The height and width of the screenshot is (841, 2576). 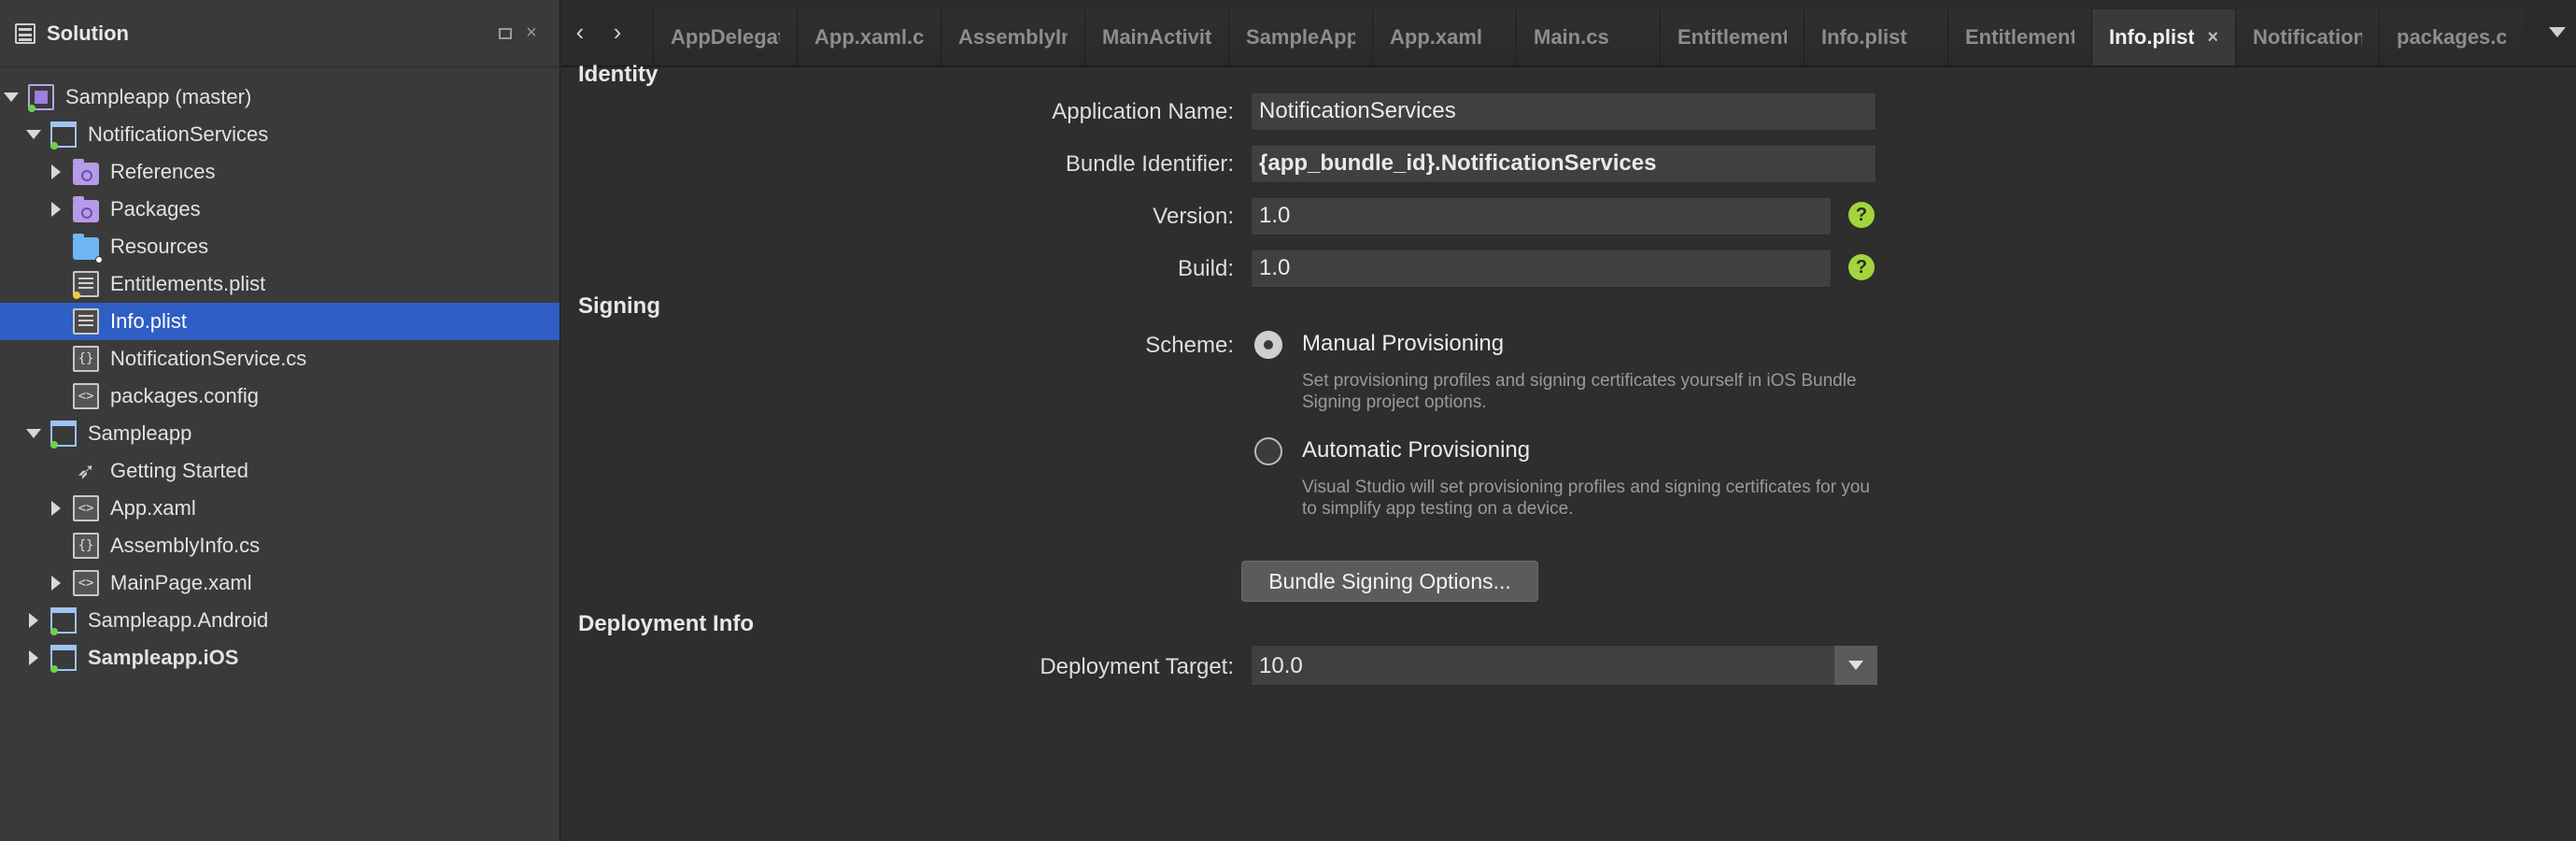 I want to click on document-tab: SampleApp, so click(x=1300, y=37).